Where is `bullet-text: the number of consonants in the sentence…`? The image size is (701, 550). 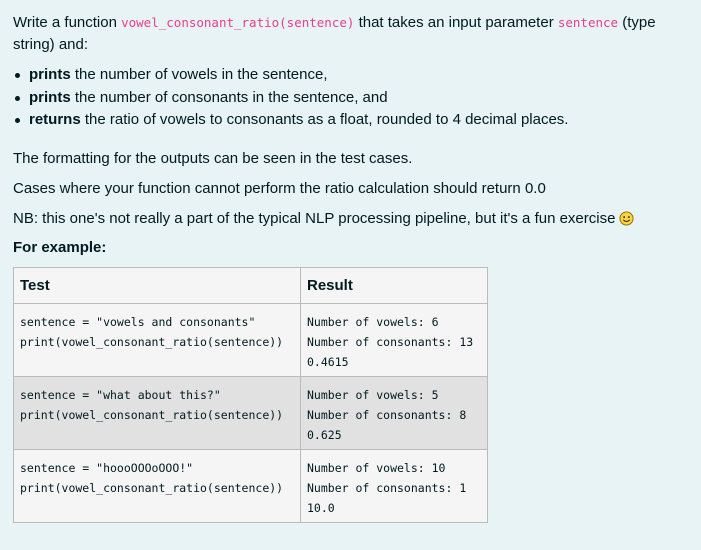 bullet-text: the number of consonants in the sentence… is located at coordinates (229, 97).